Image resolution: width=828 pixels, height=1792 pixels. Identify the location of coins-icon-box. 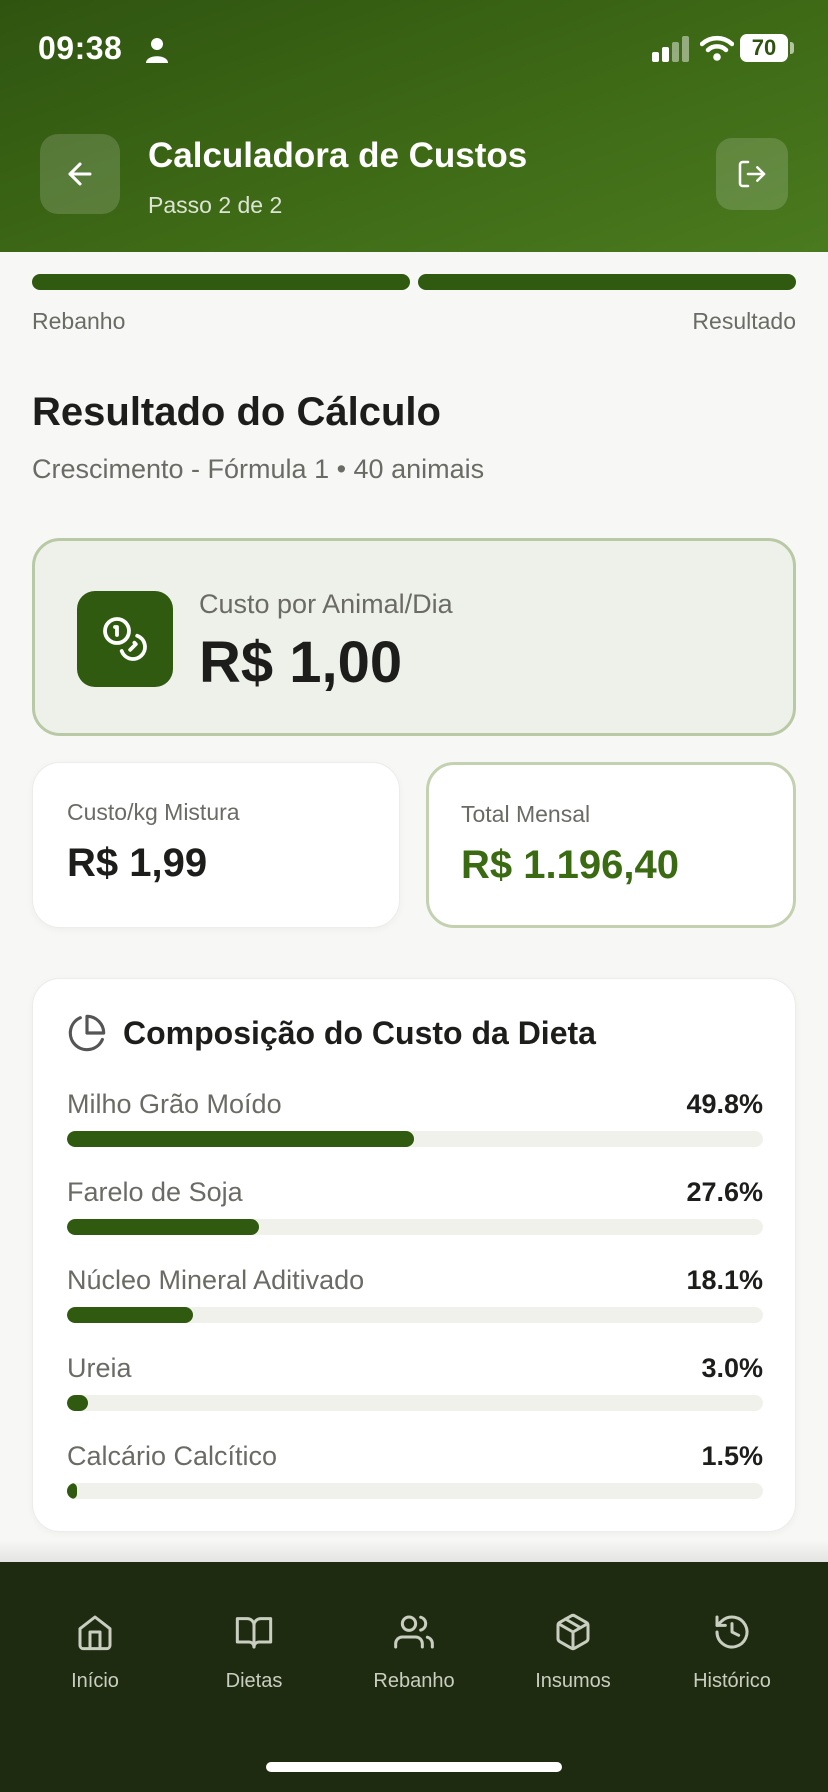
(125, 639).